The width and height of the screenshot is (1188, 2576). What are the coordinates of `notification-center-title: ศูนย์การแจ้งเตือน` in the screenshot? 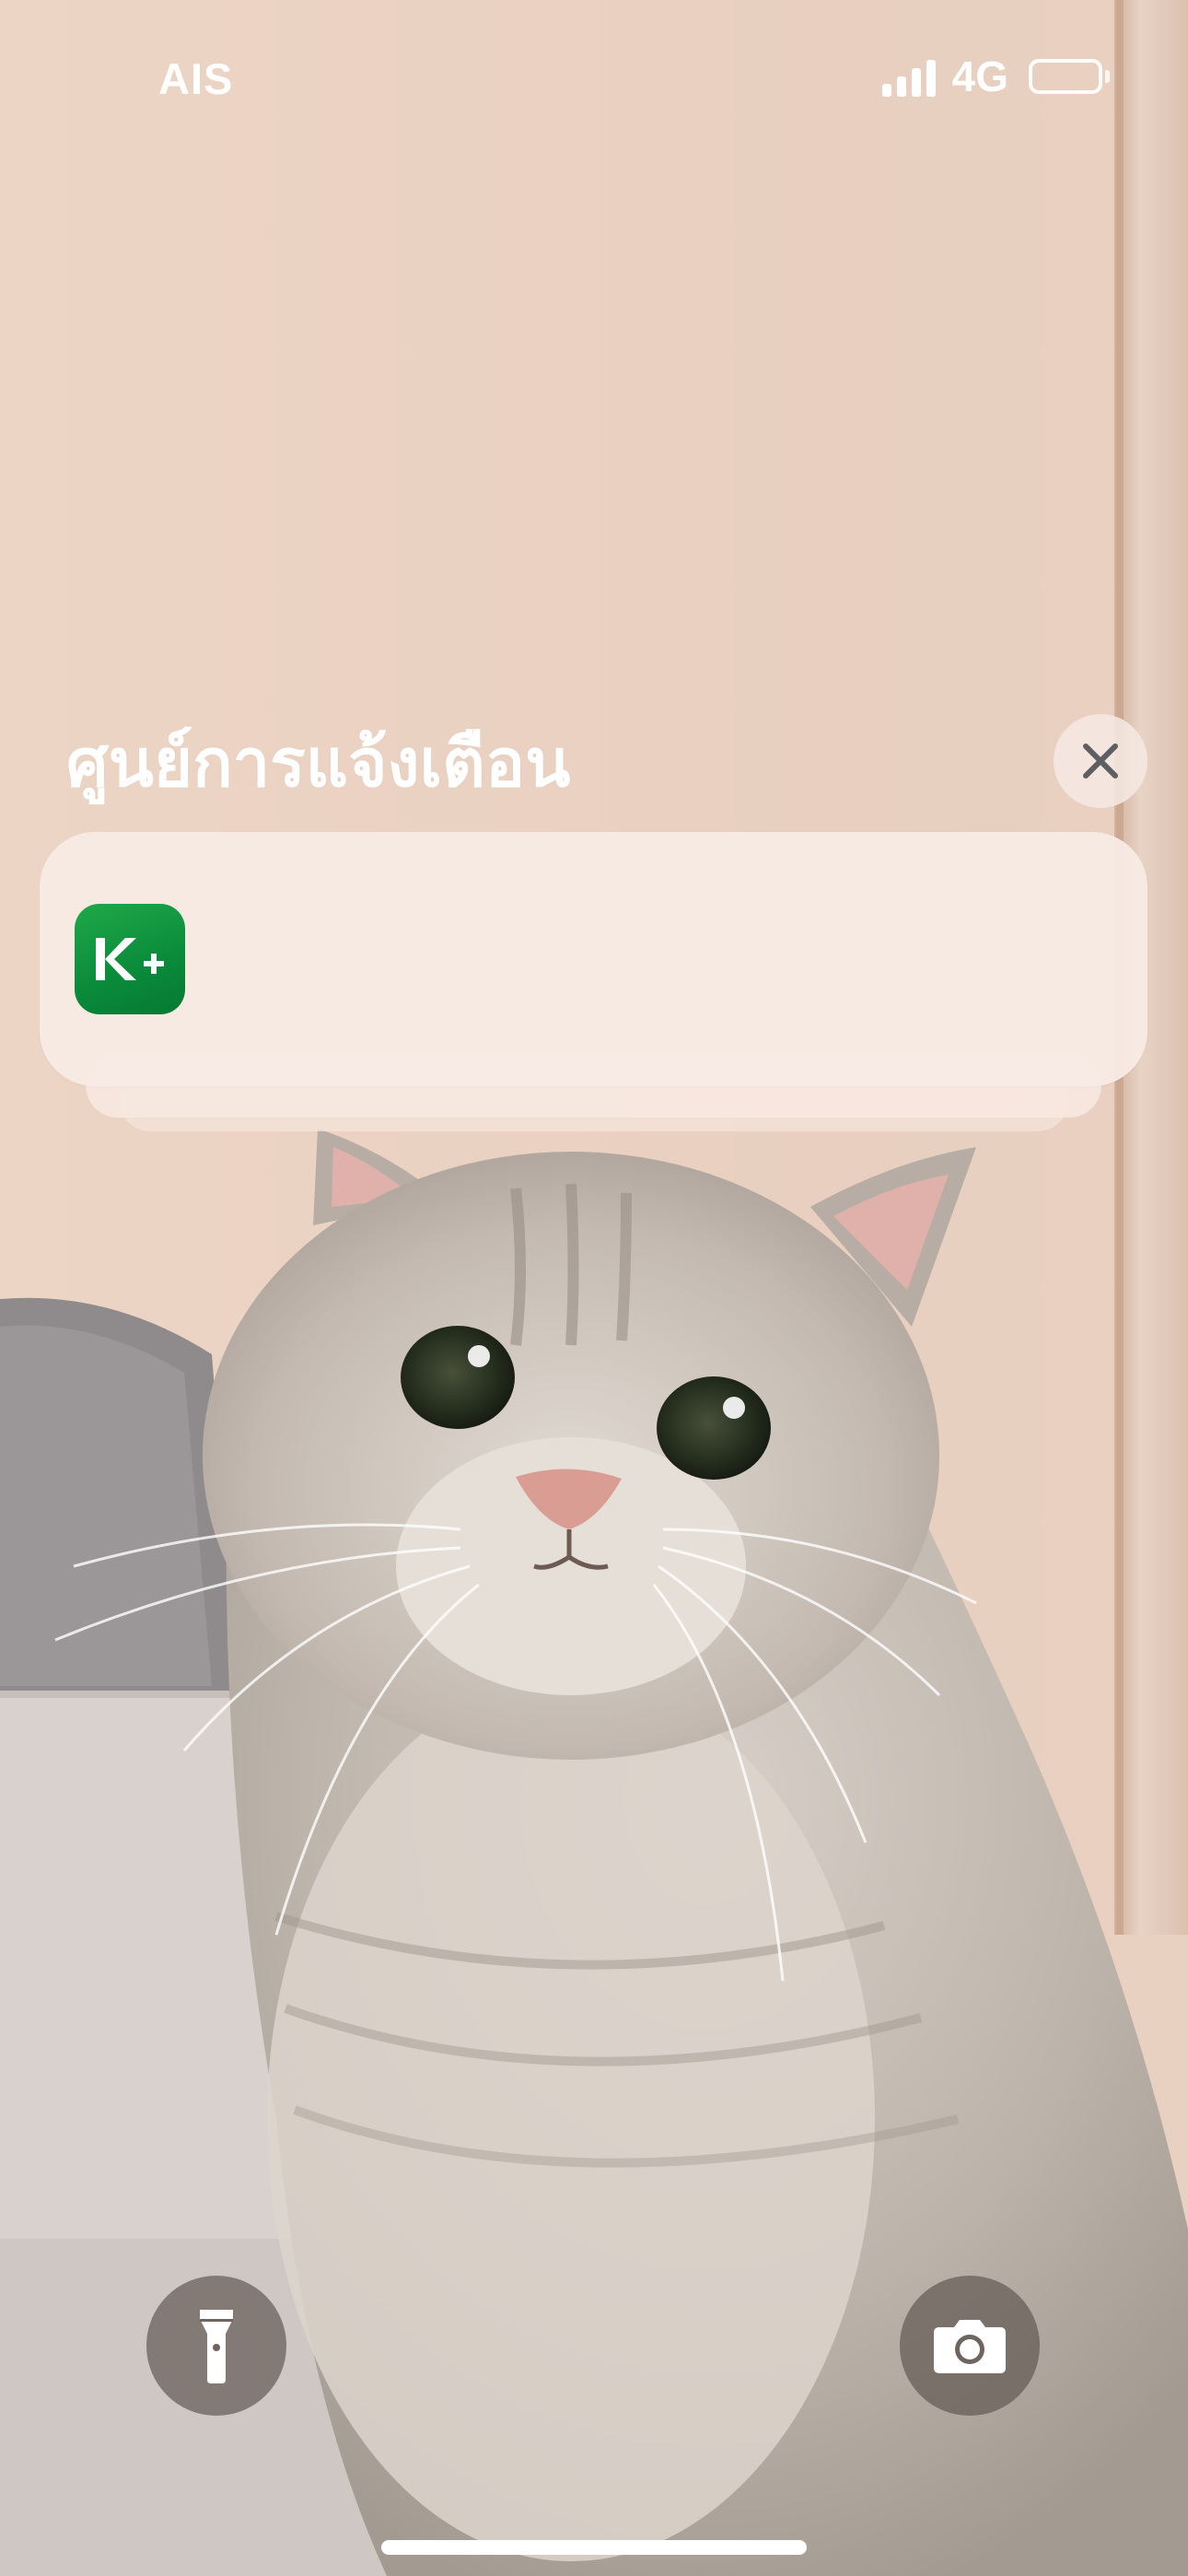 It's located at (318, 763).